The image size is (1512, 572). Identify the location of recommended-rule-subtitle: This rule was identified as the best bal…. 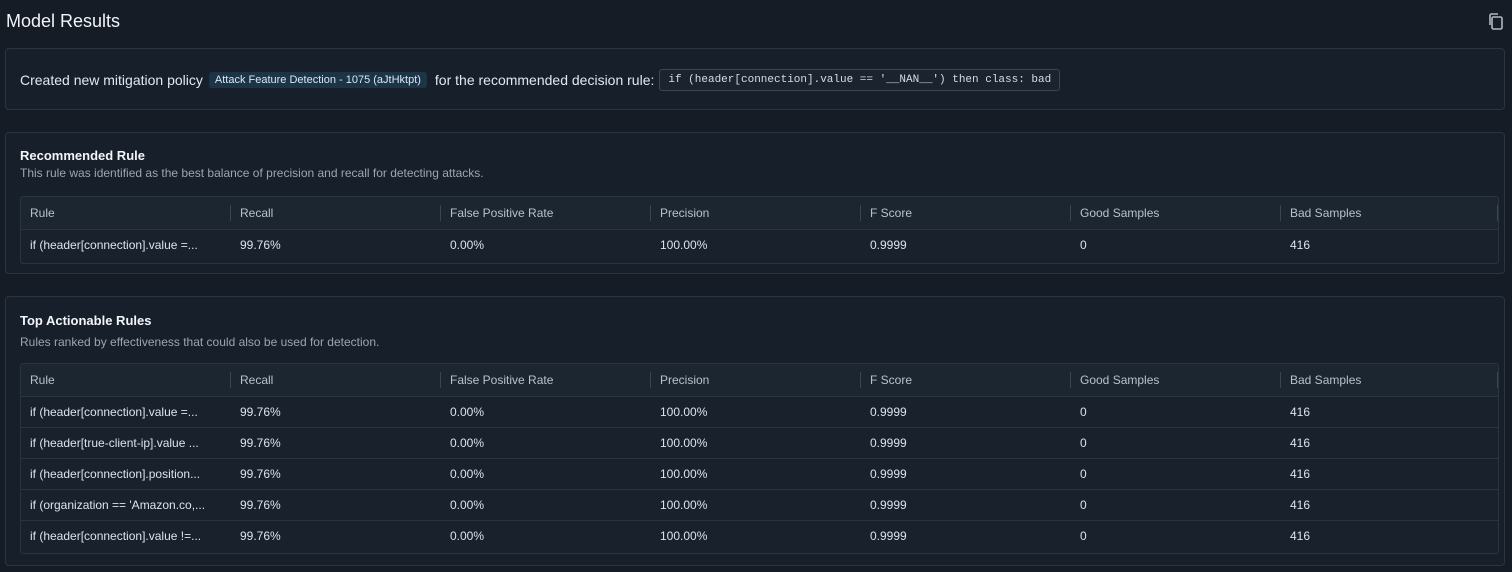
(252, 173).